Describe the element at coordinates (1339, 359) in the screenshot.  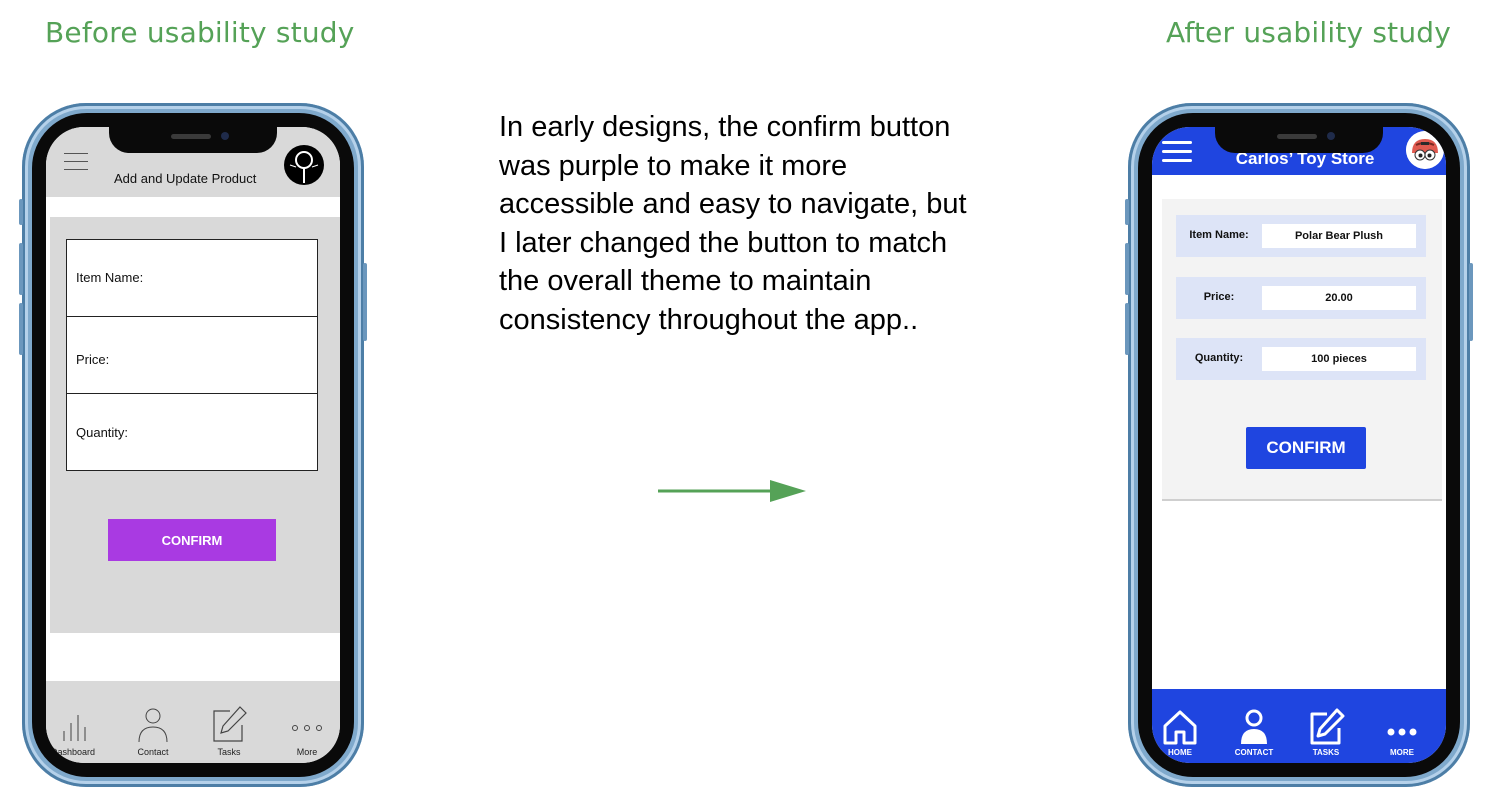
I see `quantity-field: 100 pieces` at that location.